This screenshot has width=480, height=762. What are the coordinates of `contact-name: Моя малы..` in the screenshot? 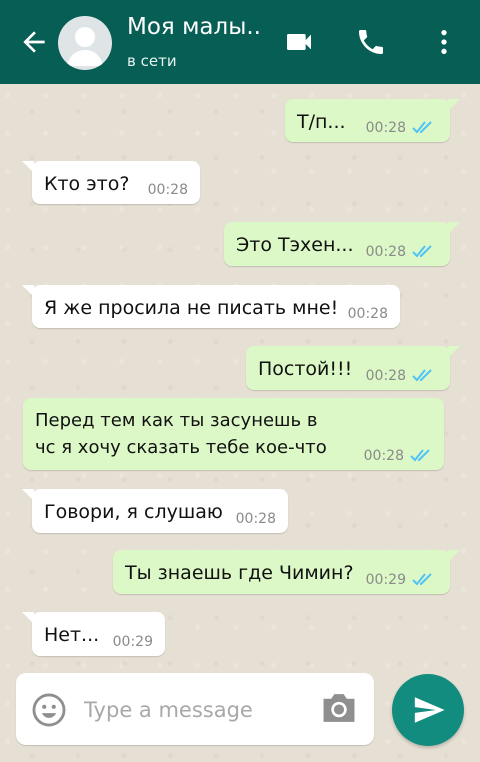 It's located at (194, 27).